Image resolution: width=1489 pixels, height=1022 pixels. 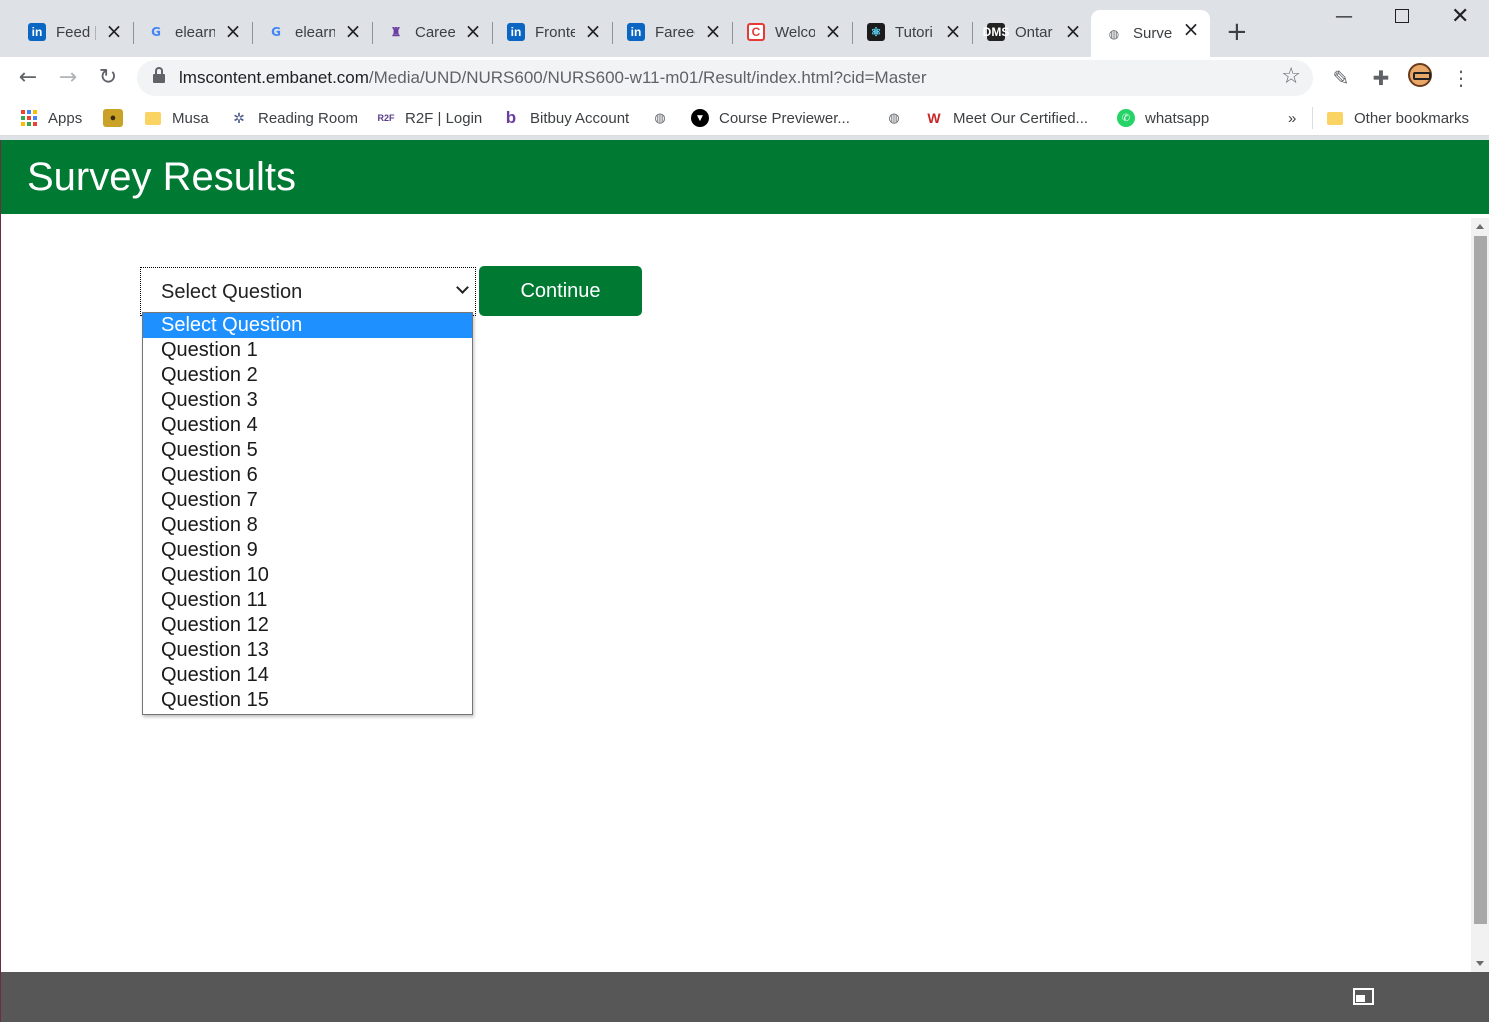 What do you see at coordinates (444, 118) in the screenshot?
I see `bookmark-label: R2F | Login` at bounding box center [444, 118].